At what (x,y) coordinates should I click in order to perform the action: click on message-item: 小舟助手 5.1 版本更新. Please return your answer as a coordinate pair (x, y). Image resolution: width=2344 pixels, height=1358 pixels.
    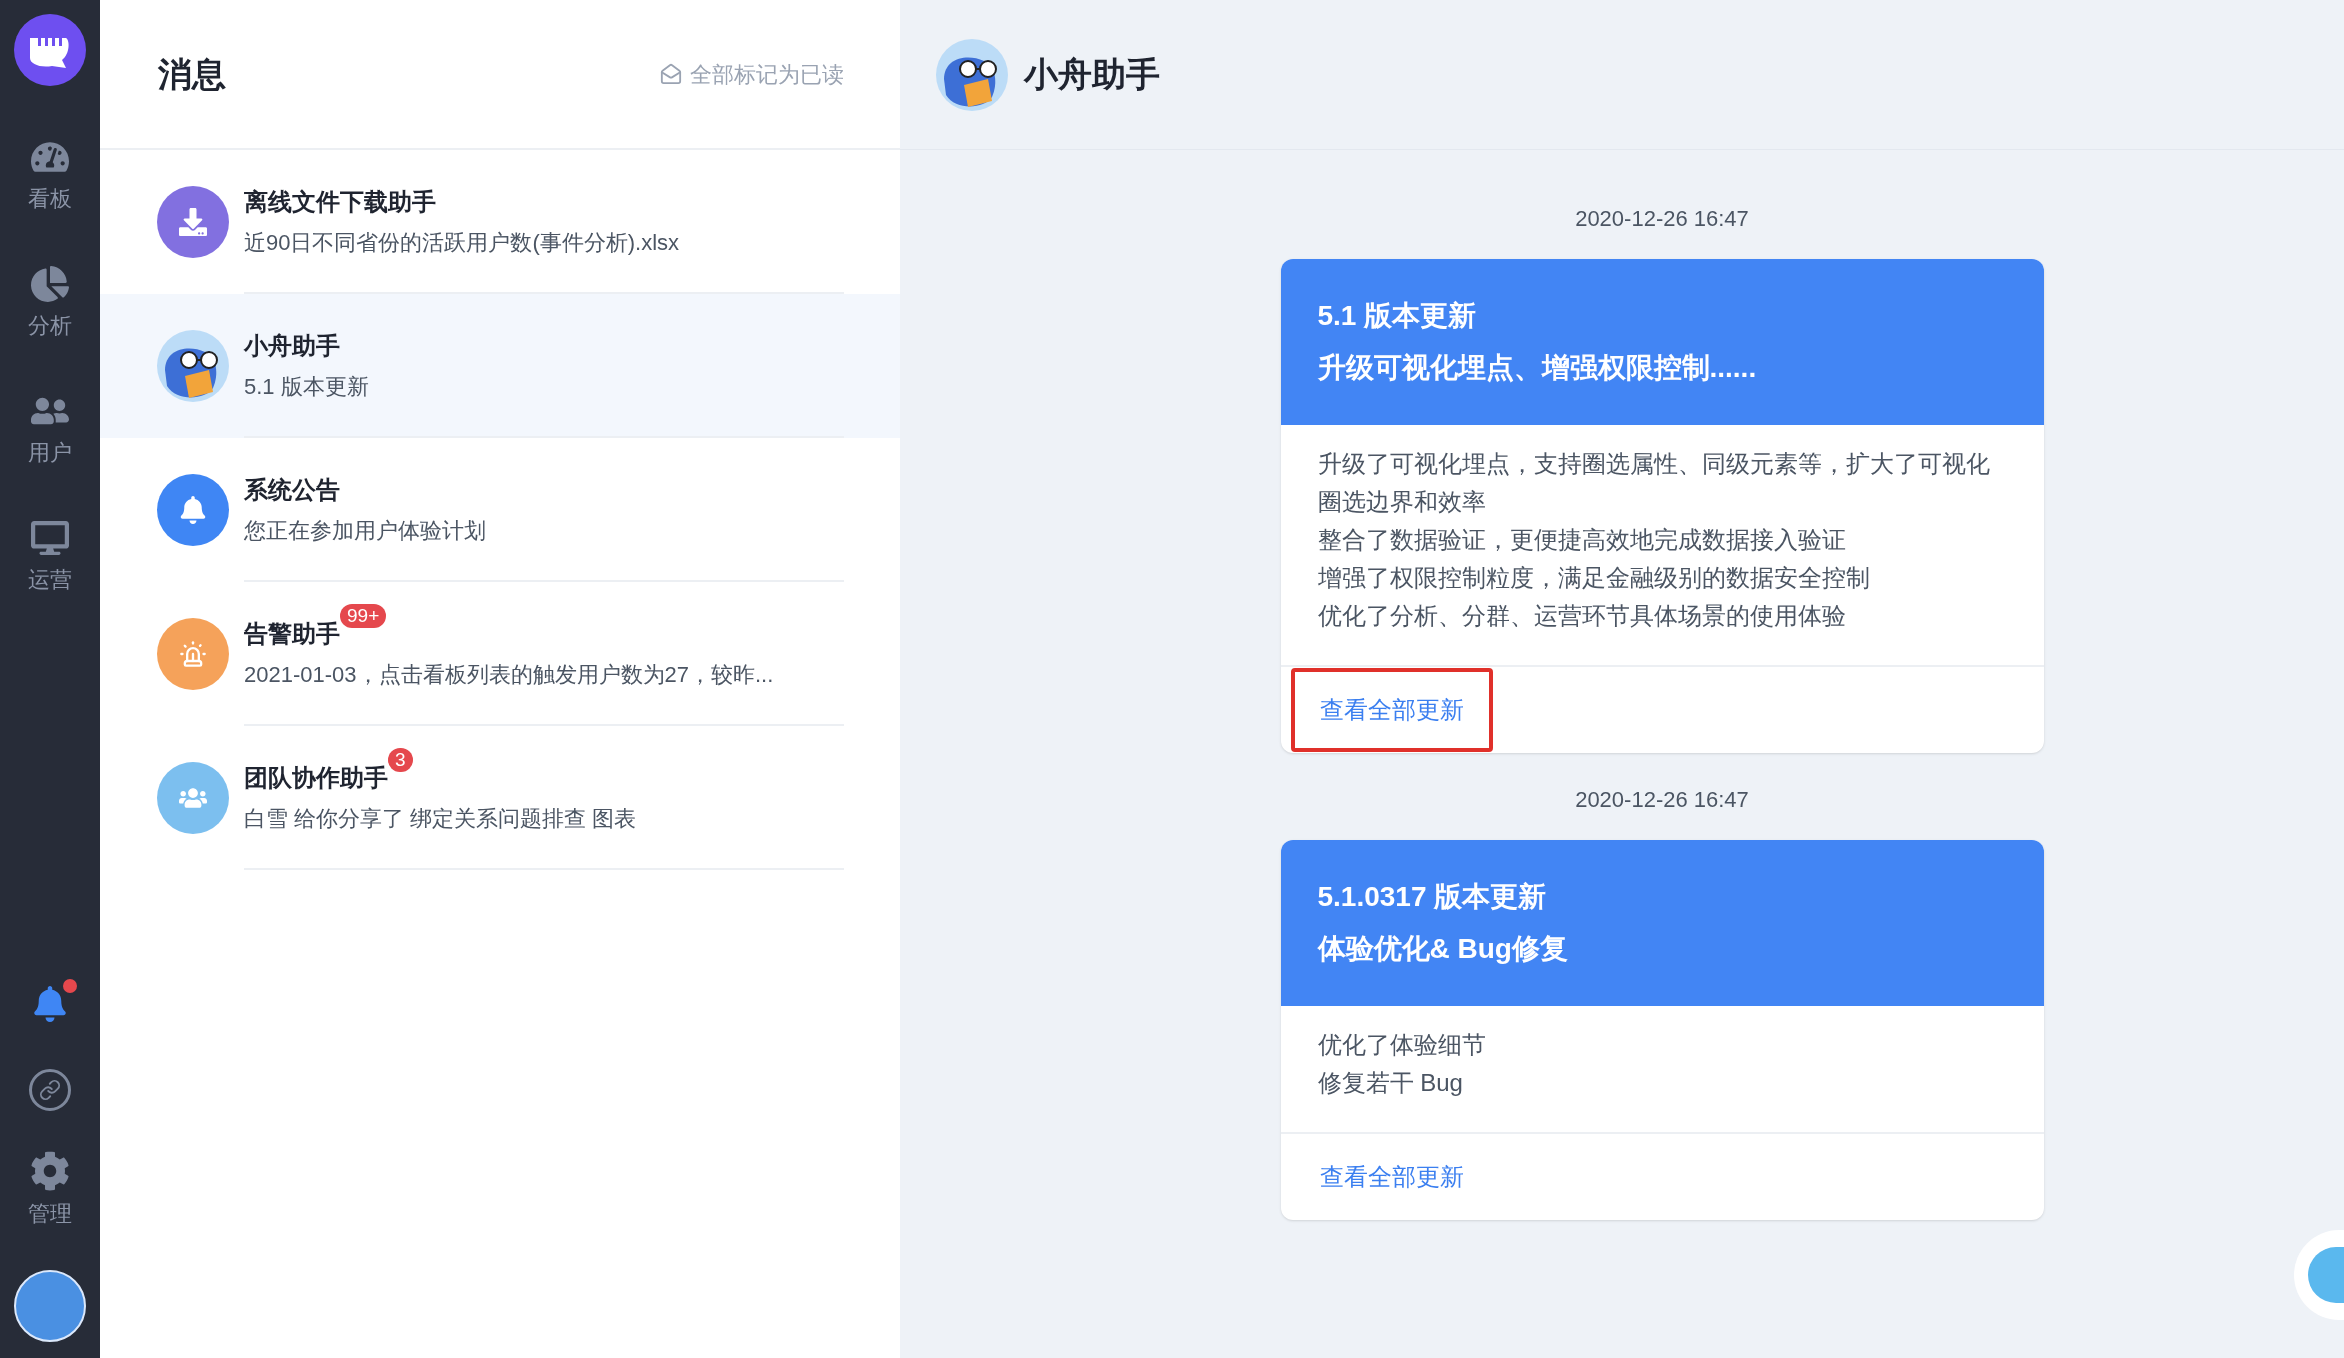
    Looking at the image, I should click on (500, 366).